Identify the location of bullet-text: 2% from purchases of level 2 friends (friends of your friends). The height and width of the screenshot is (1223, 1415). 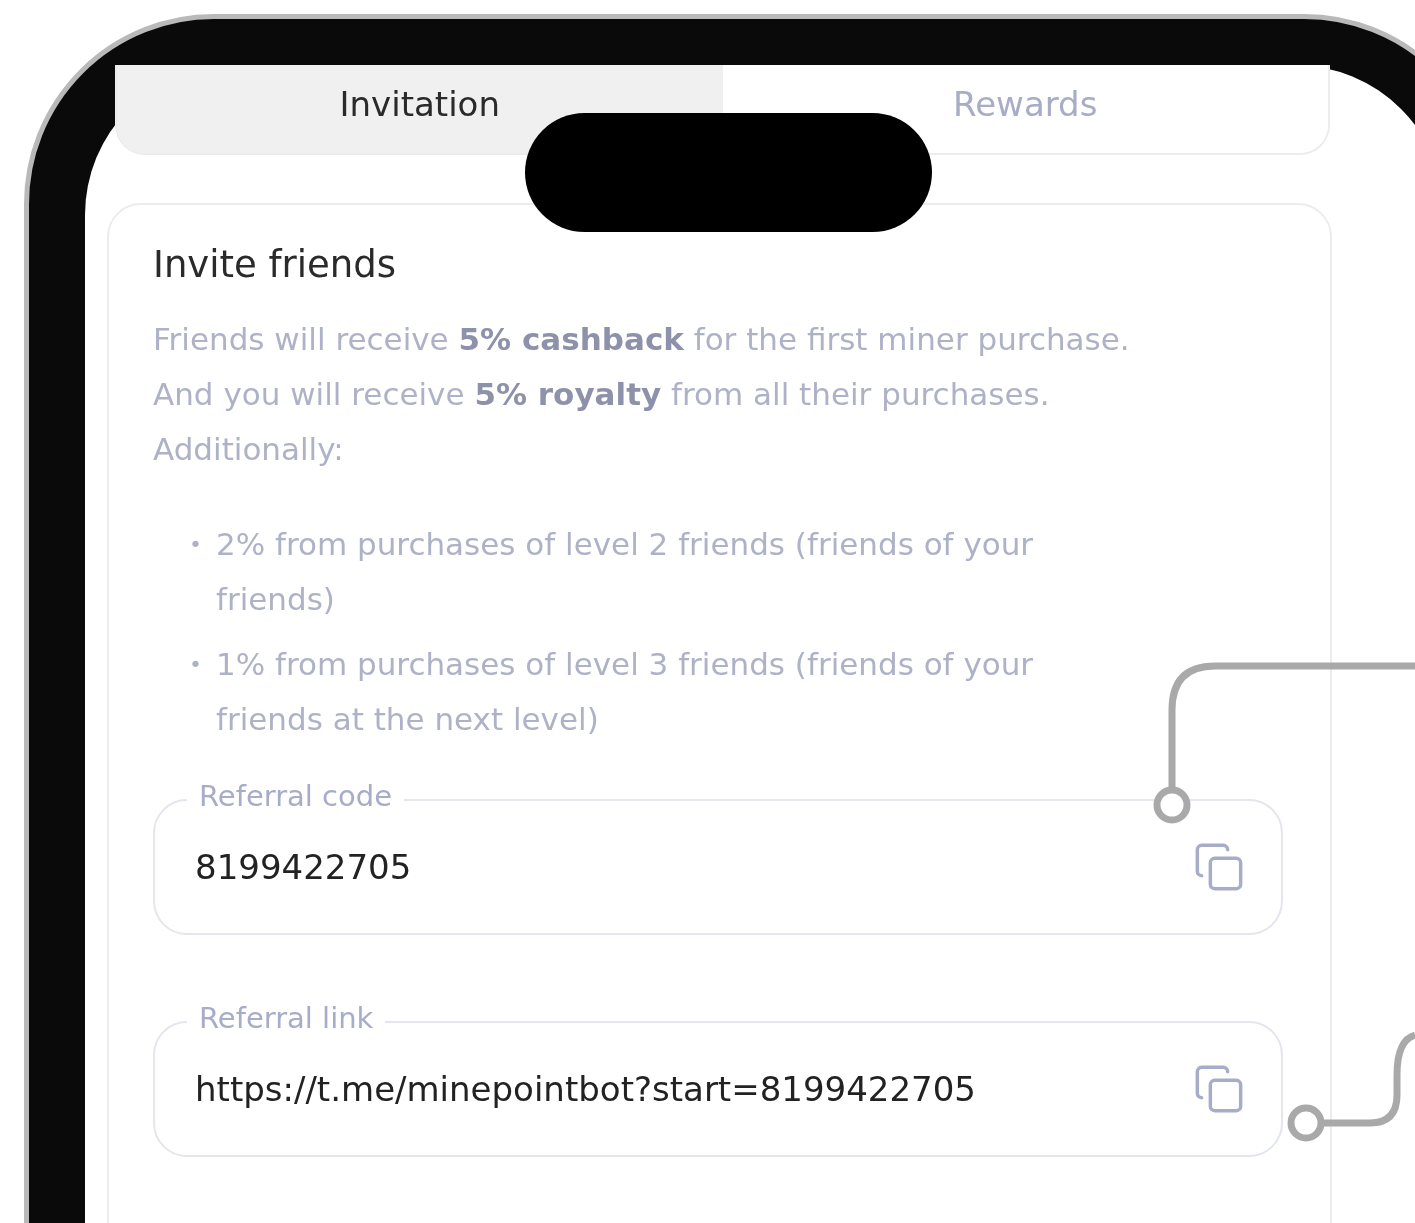
(625, 572).